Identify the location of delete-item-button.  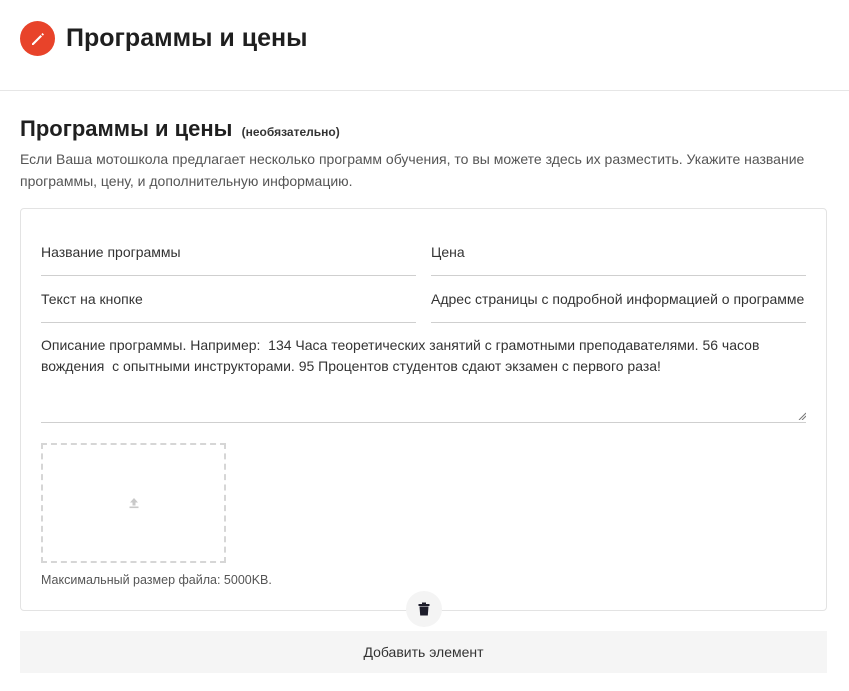
(424, 609).